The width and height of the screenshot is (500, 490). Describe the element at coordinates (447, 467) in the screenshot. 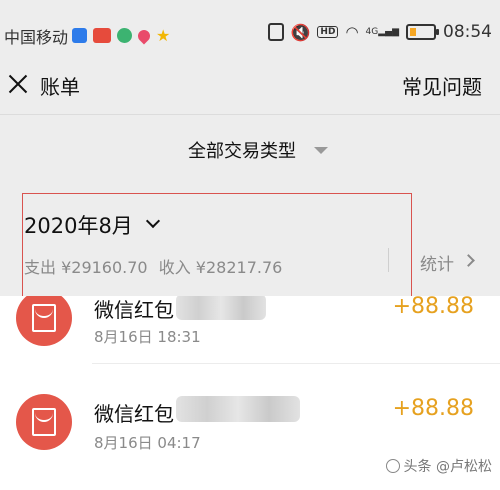

I see `watermark-text: 头条 @卢松松` at that location.